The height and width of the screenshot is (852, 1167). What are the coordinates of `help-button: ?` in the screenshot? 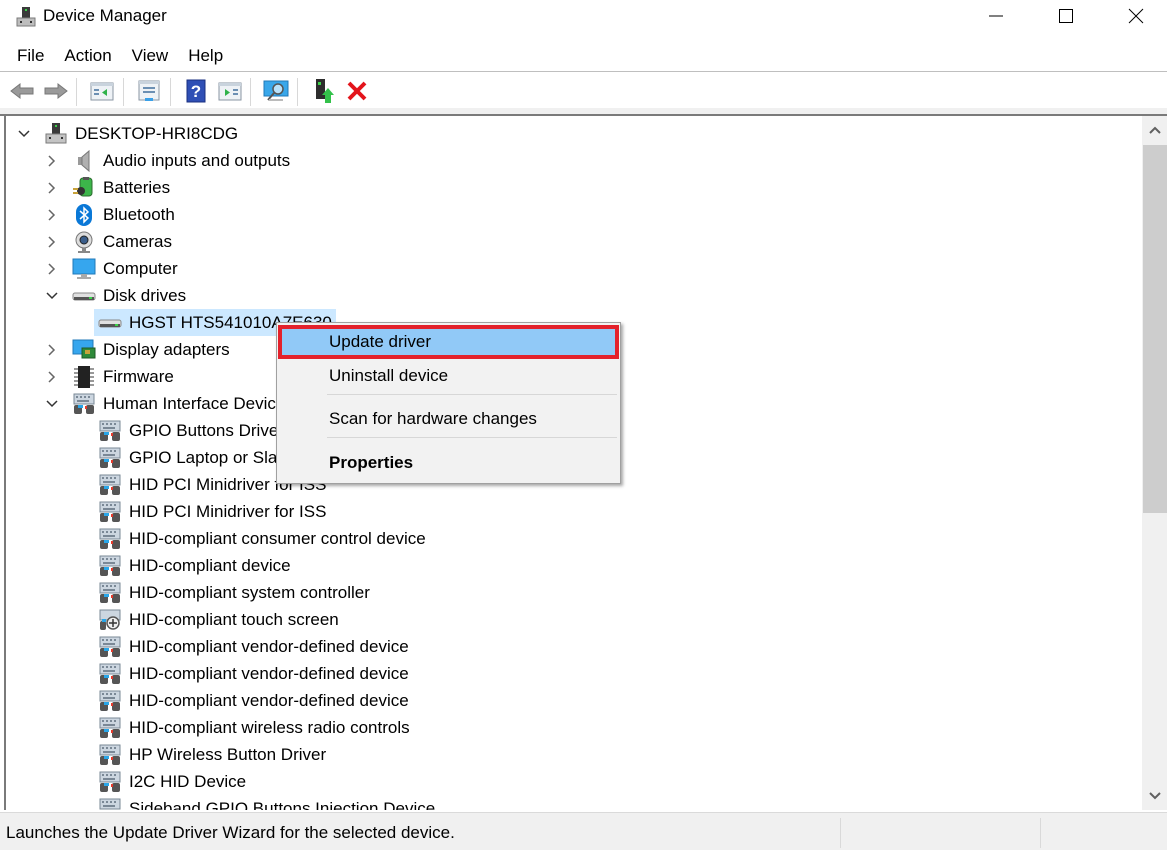 It's located at (196, 91).